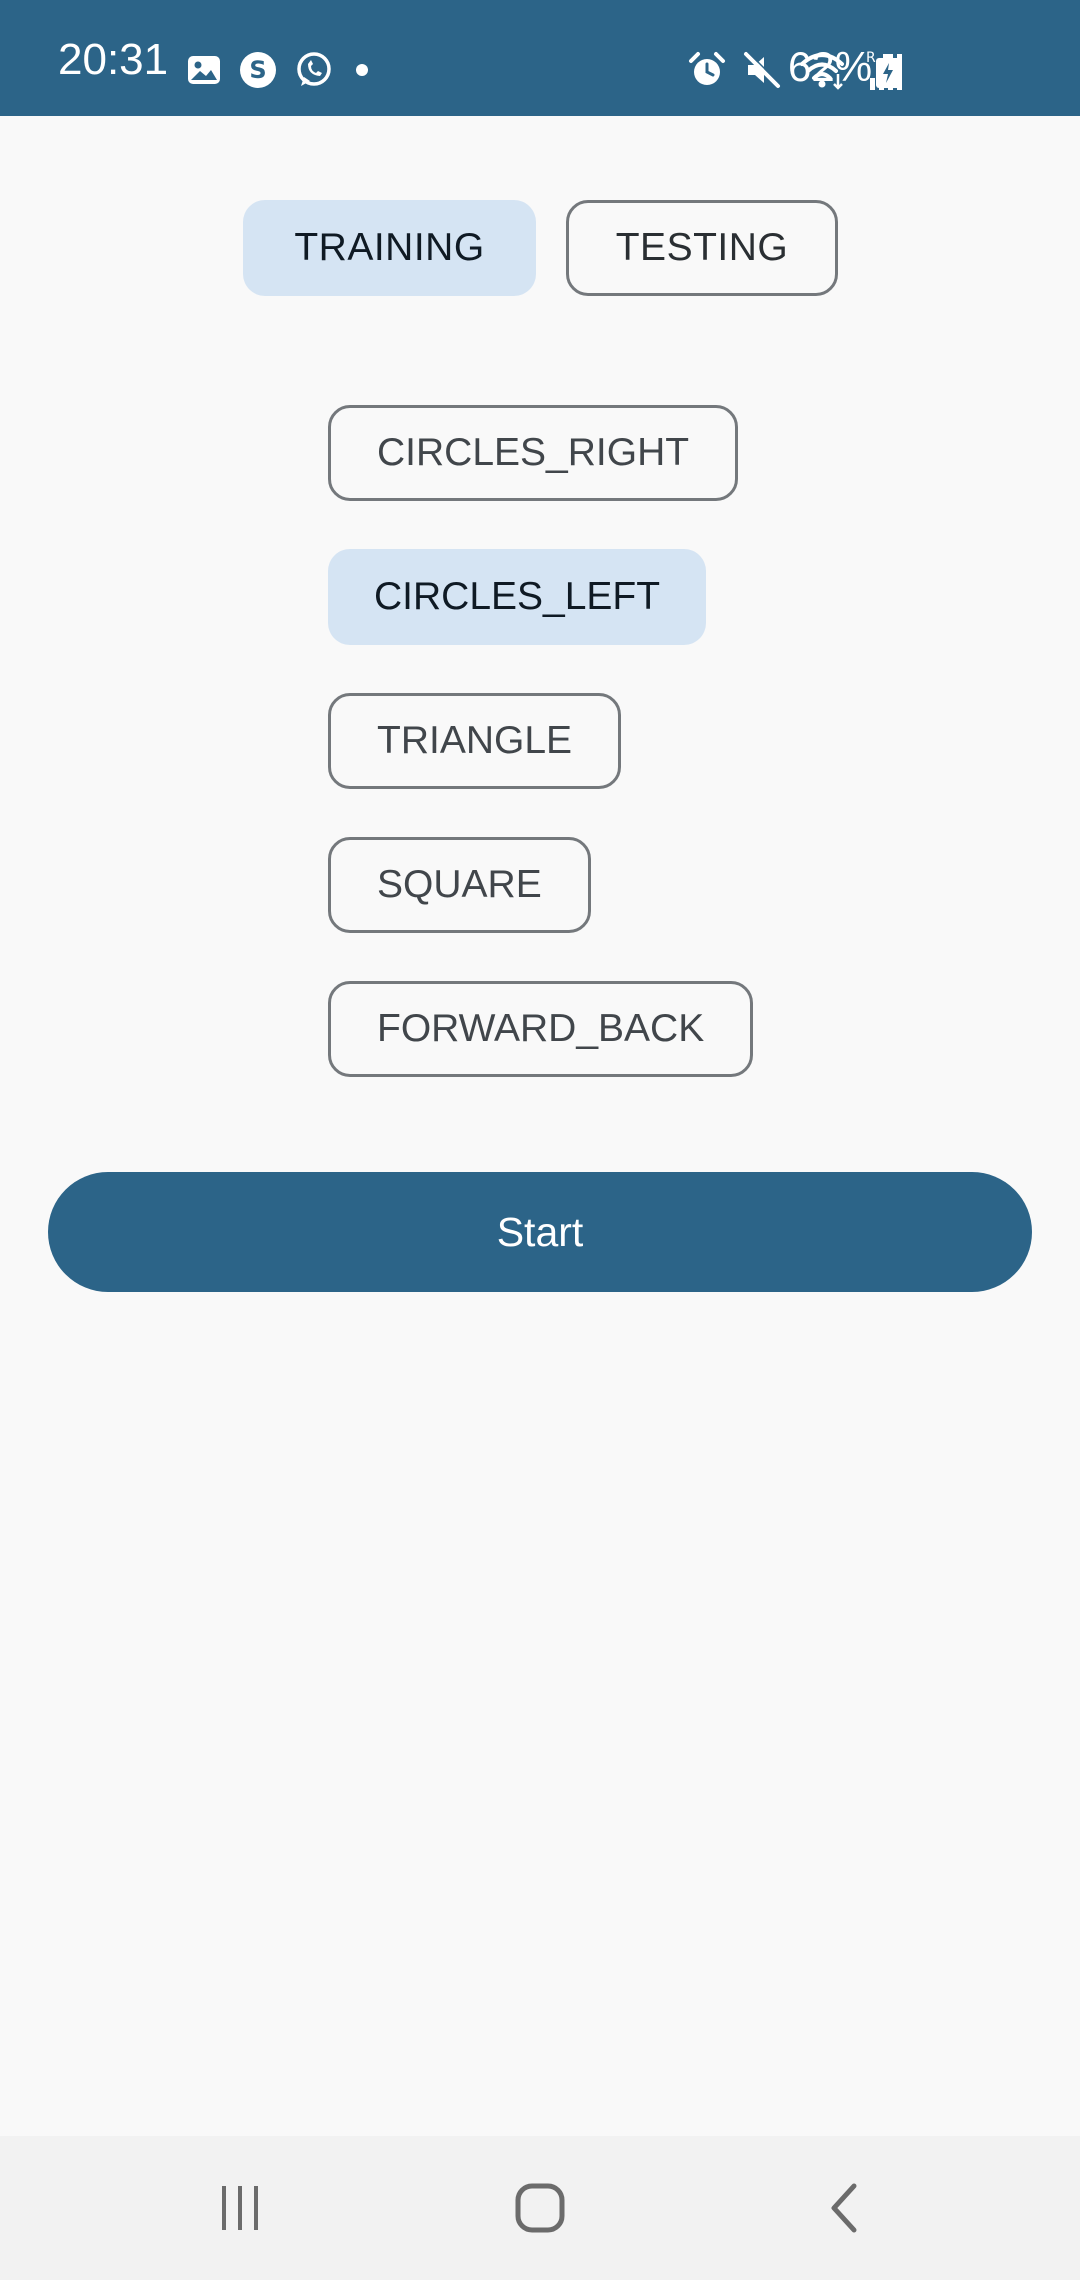 The width and height of the screenshot is (1080, 2280). I want to click on alarm-icon, so click(707, 70).